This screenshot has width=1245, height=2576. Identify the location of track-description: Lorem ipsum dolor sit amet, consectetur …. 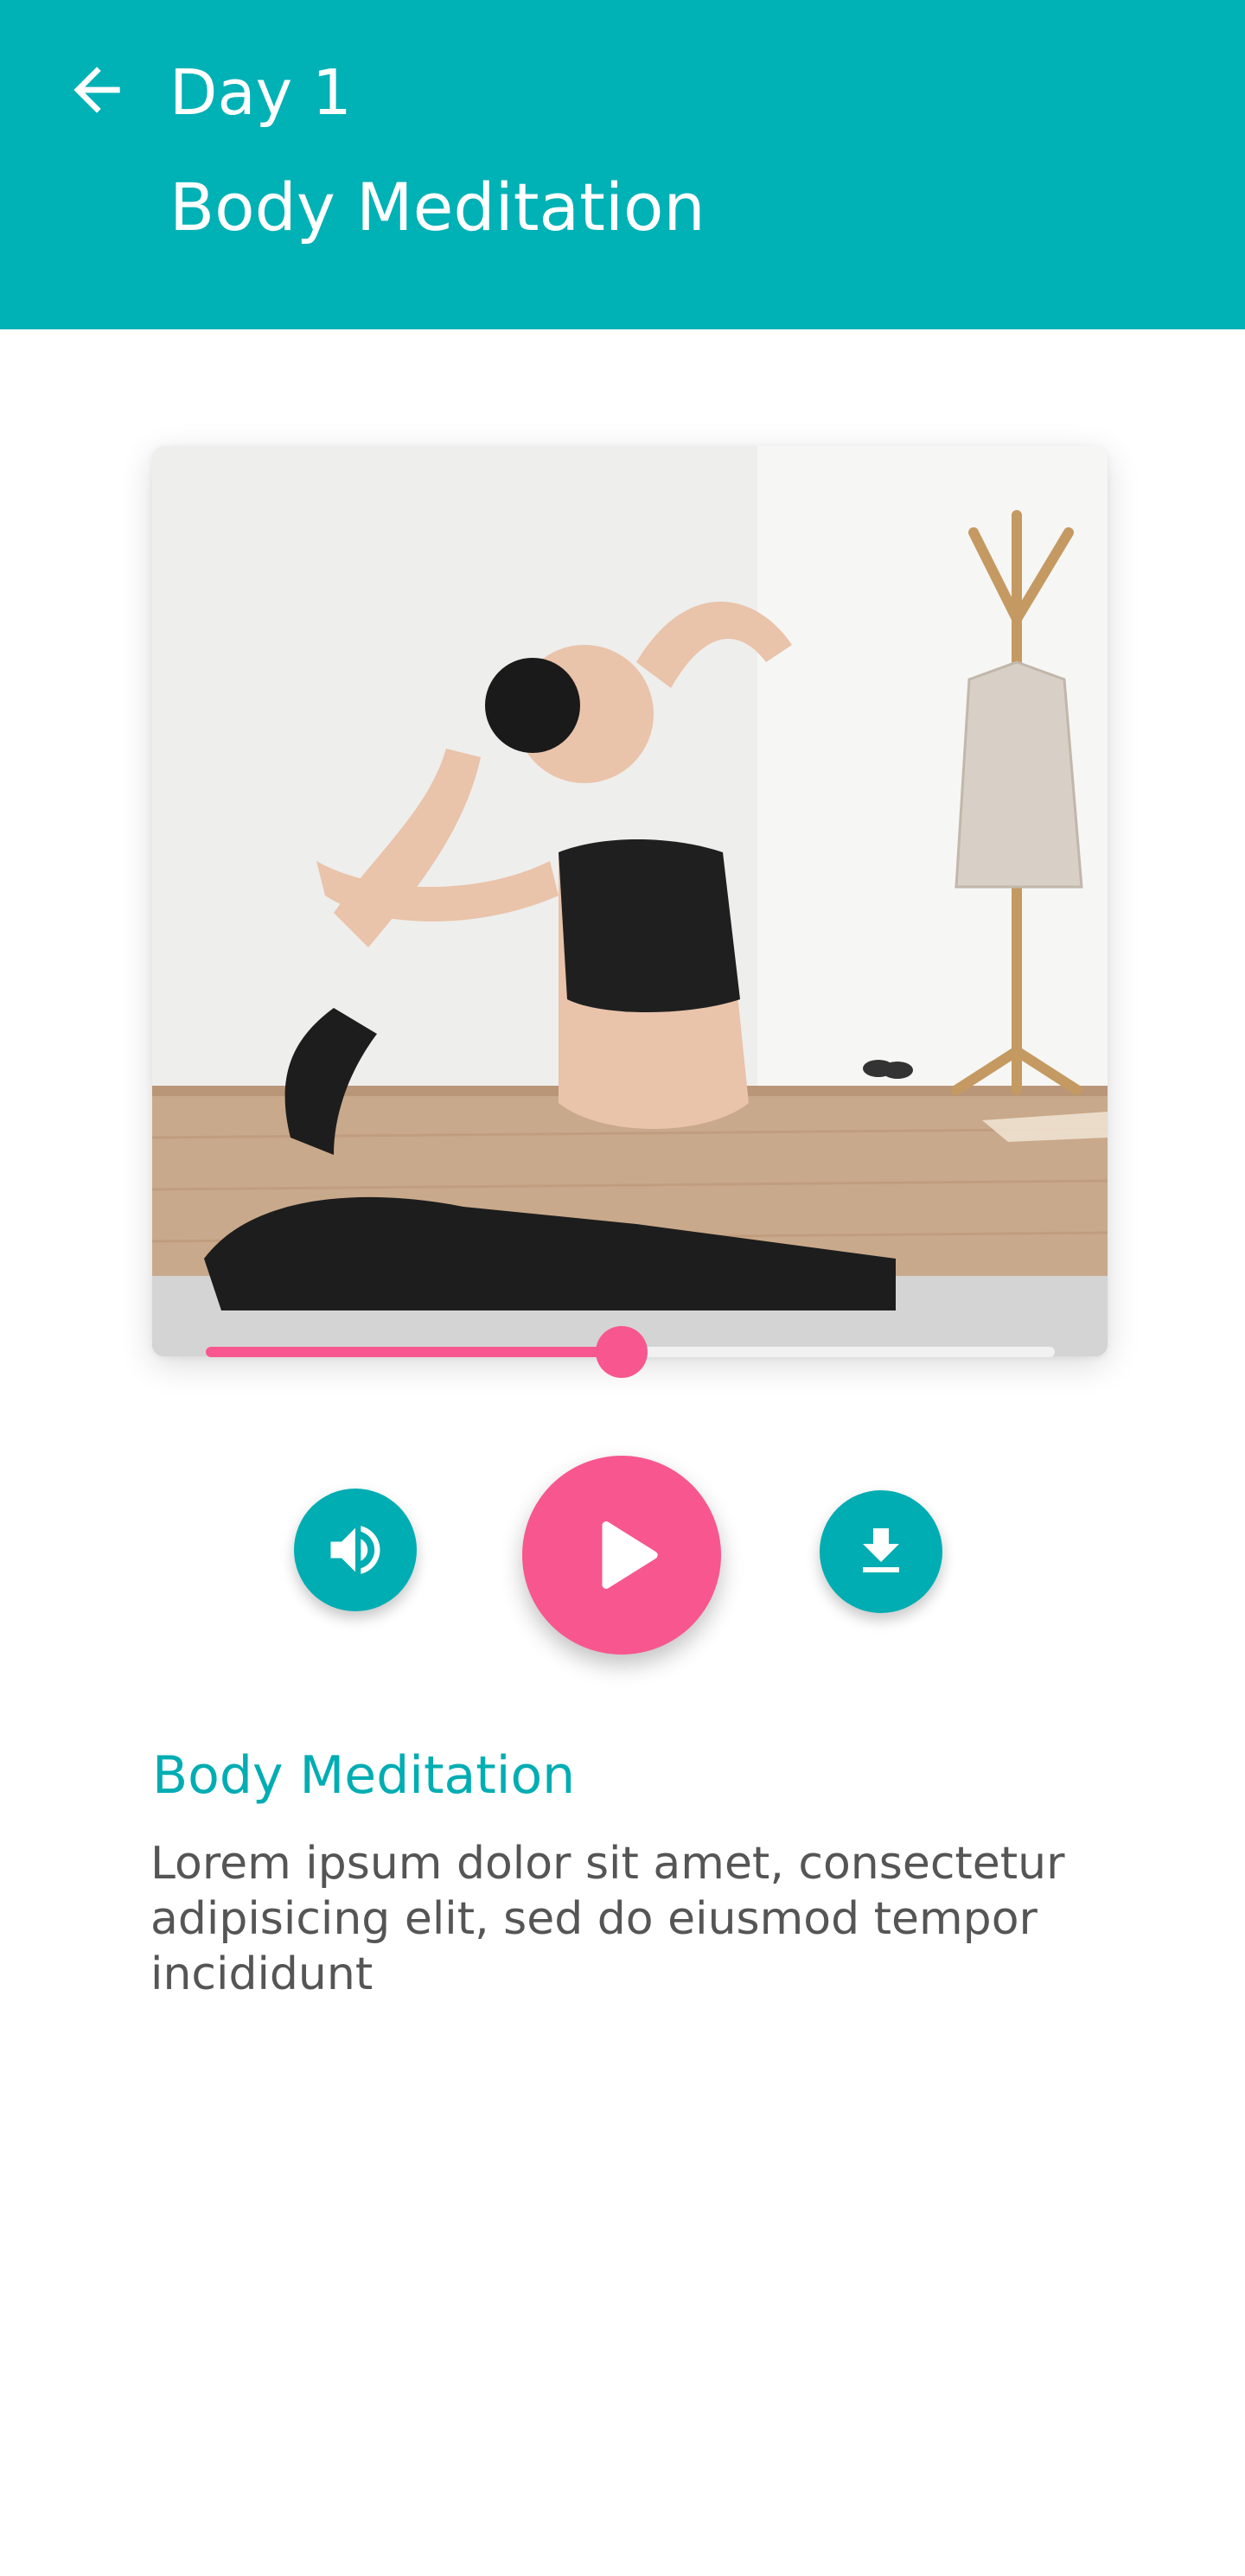
(607, 1919).